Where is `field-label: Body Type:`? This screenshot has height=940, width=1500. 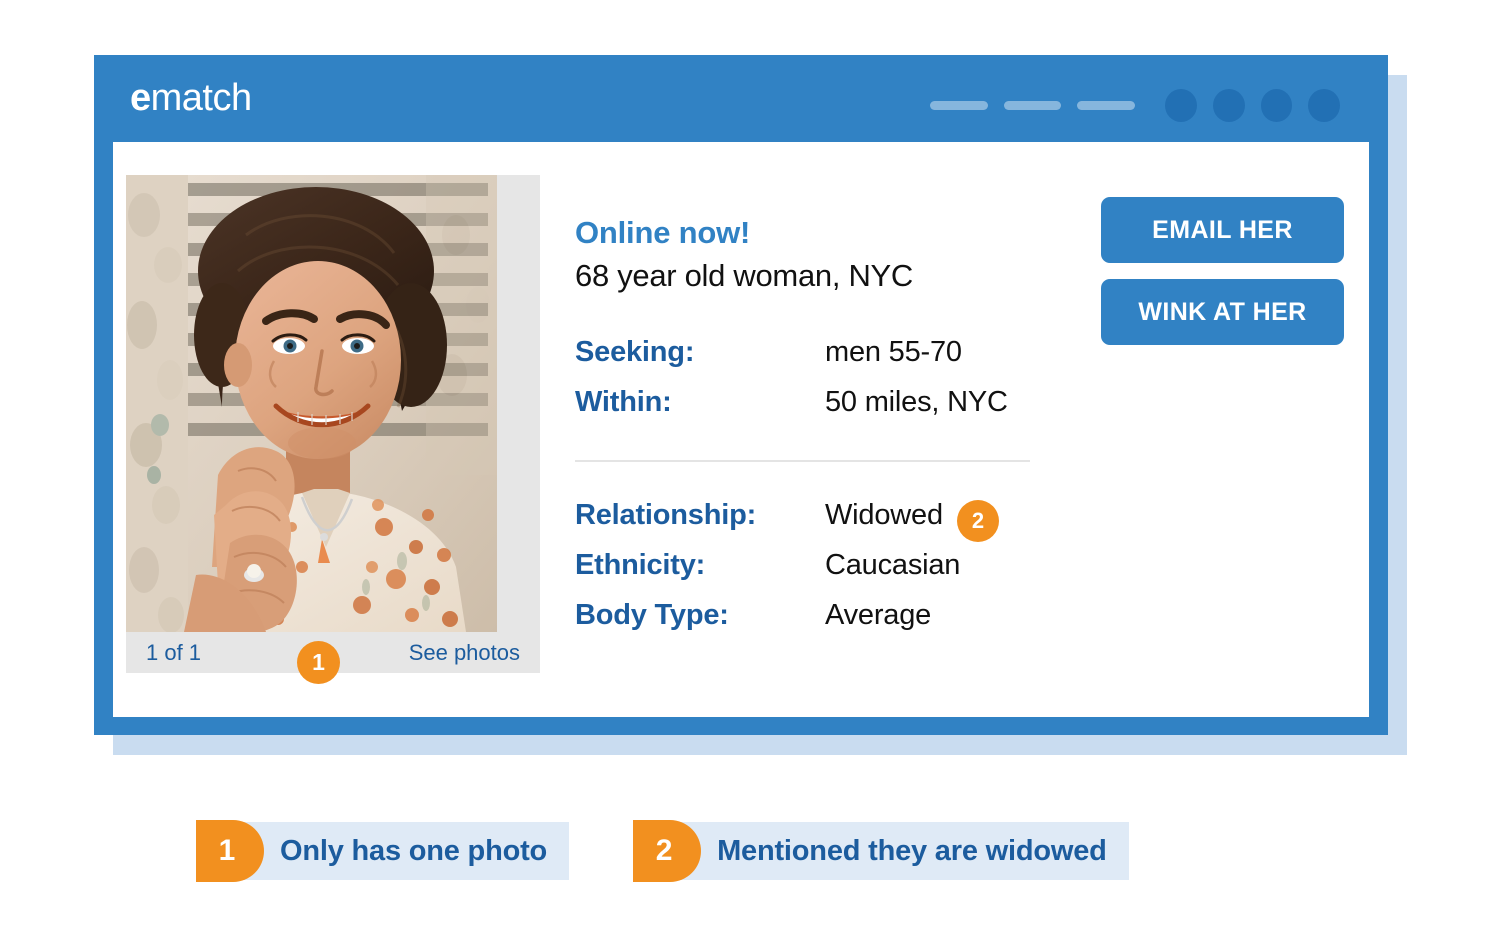
field-label: Body Type: is located at coordinates (652, 615).